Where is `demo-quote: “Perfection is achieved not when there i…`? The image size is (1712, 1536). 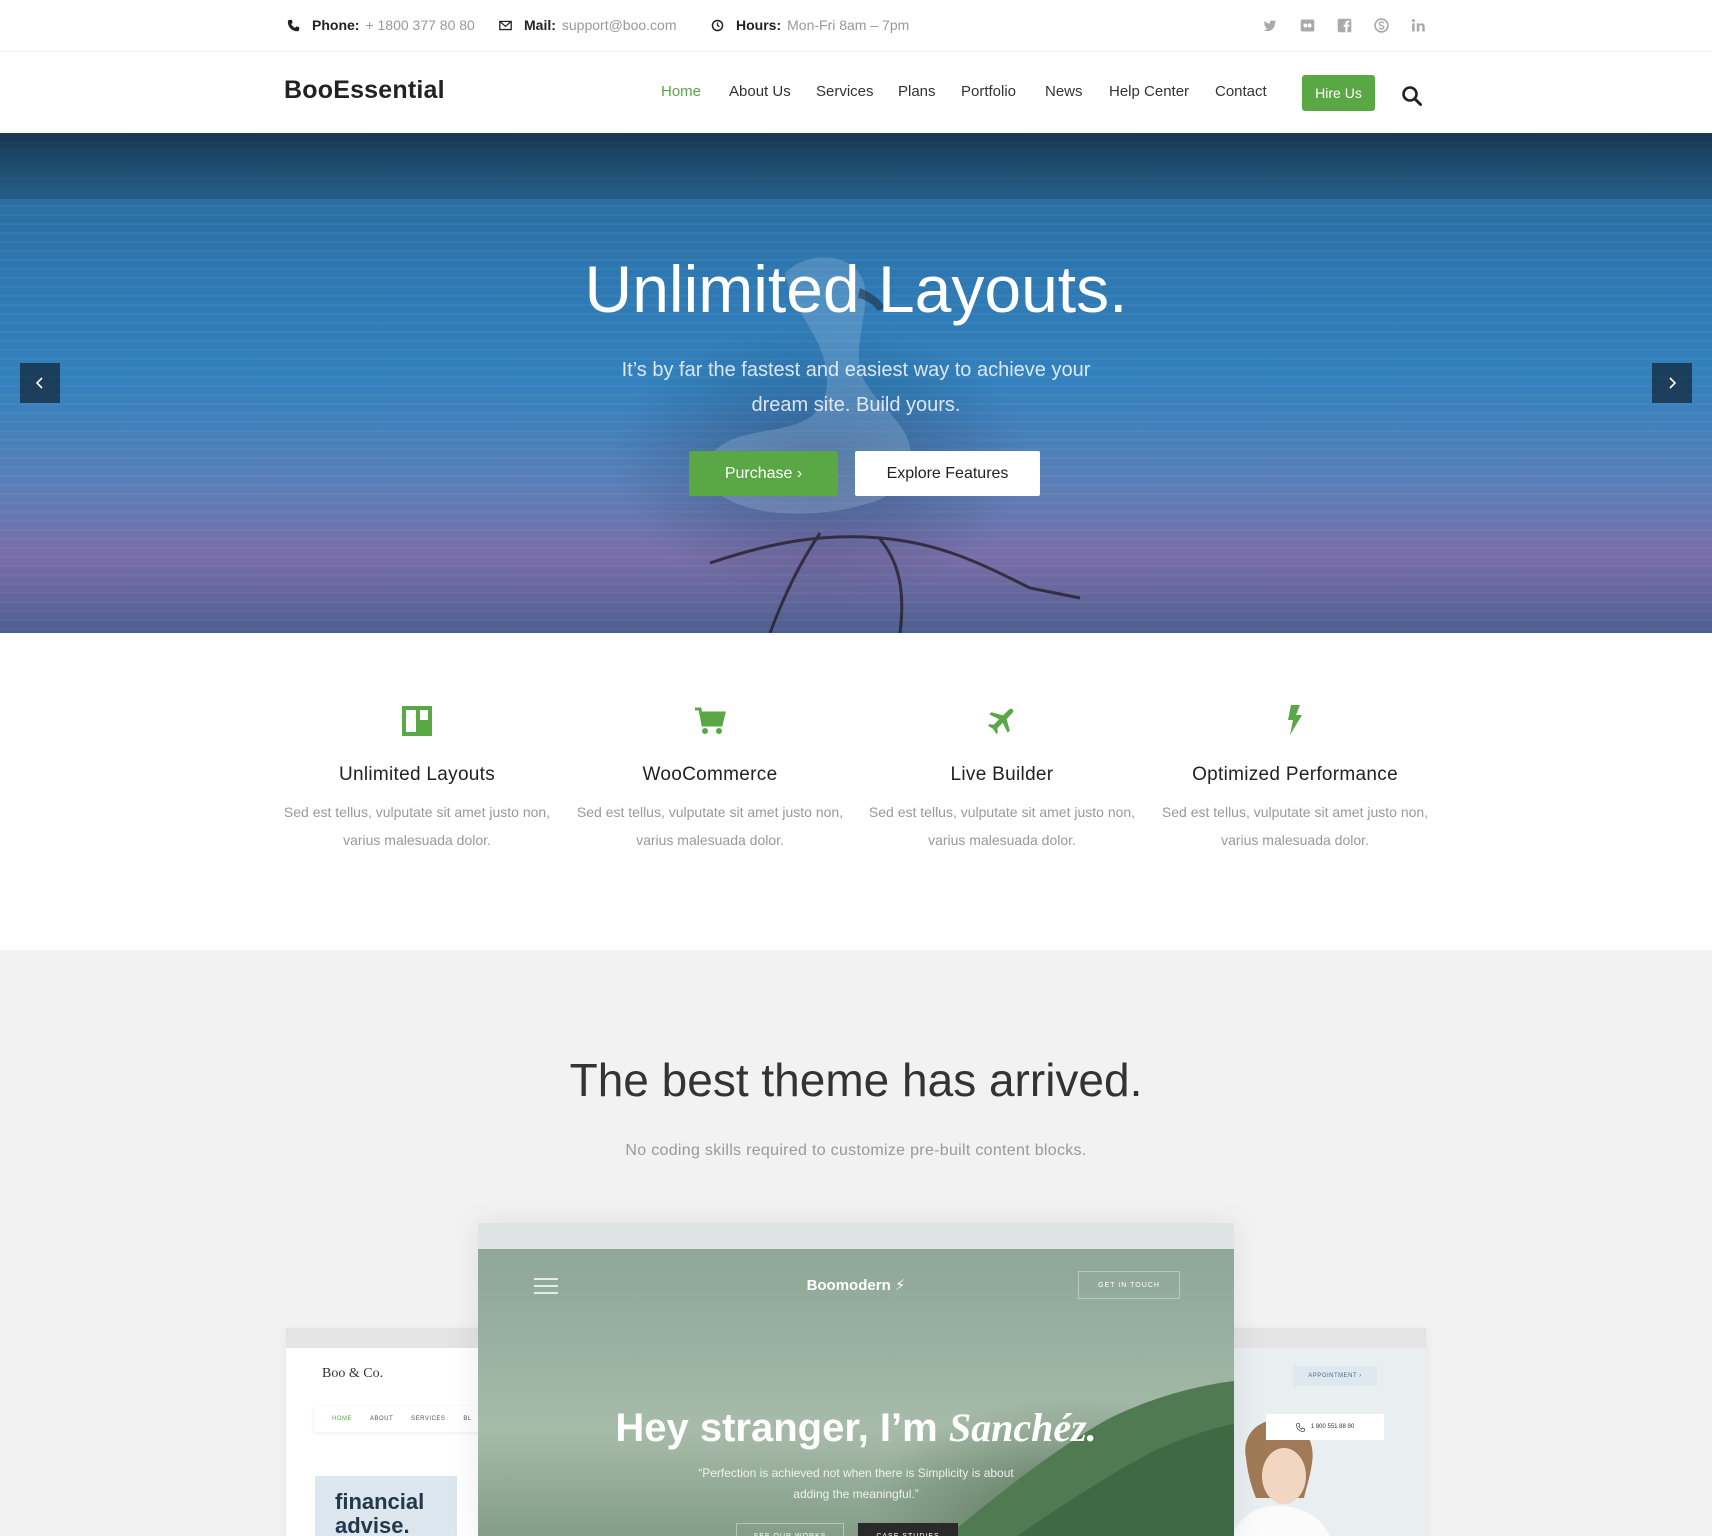 demo-quote: “Perfection is achieved not when there i… is located at coordinates (856, 1483).